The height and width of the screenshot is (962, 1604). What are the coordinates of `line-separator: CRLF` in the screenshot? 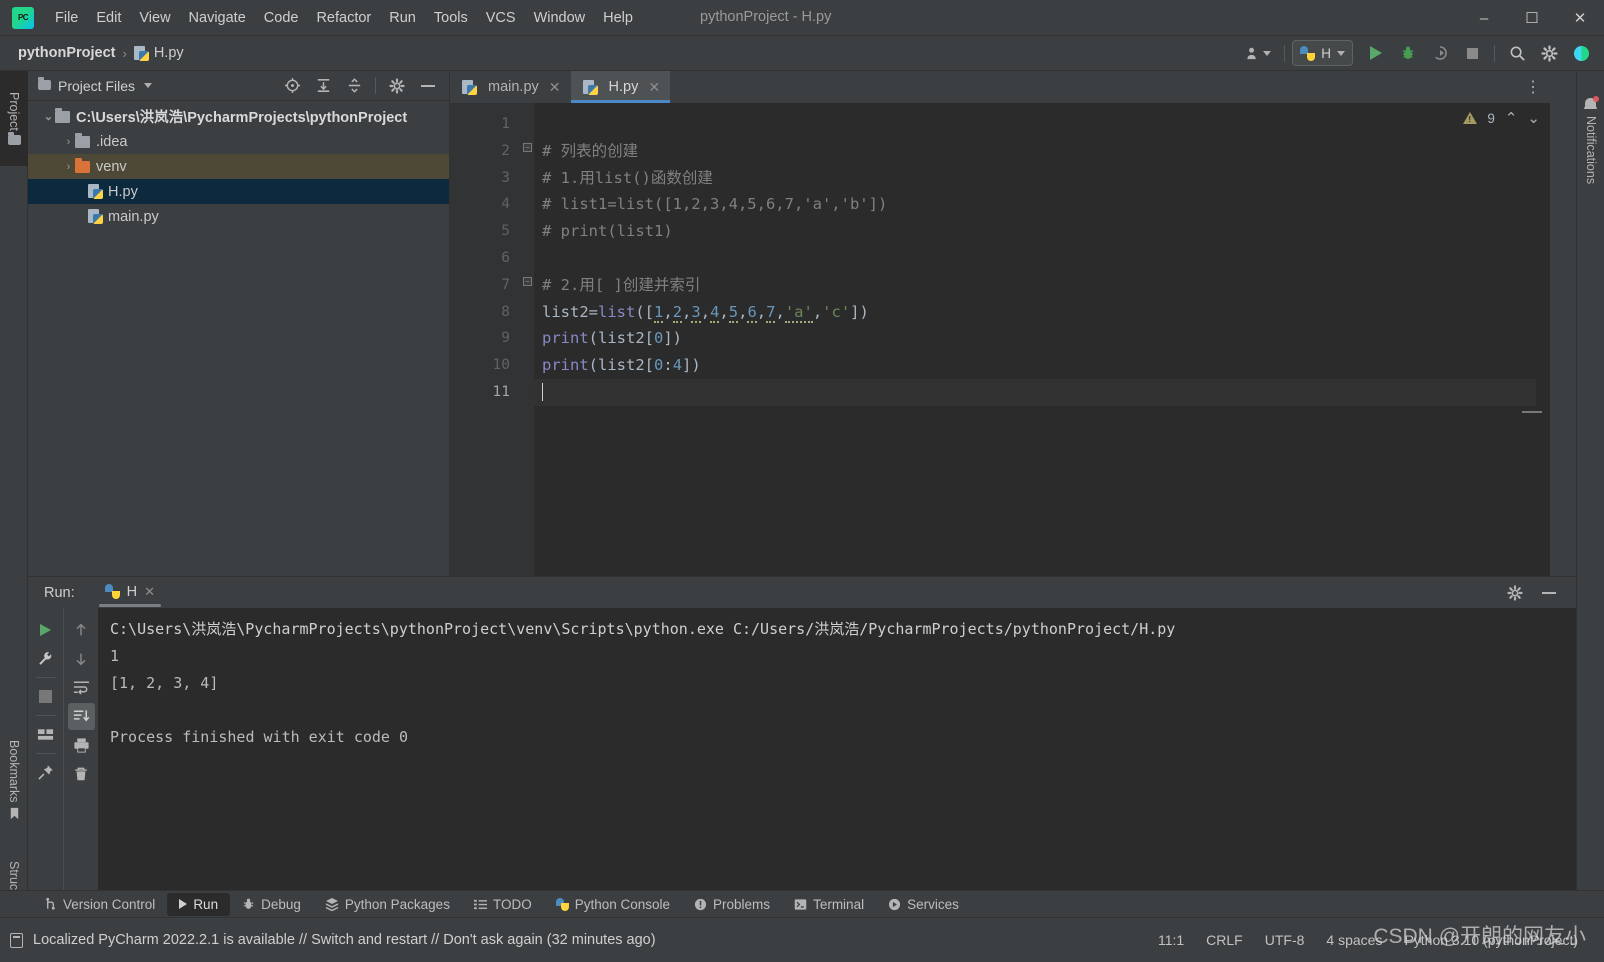 It's located at (1224, 940).